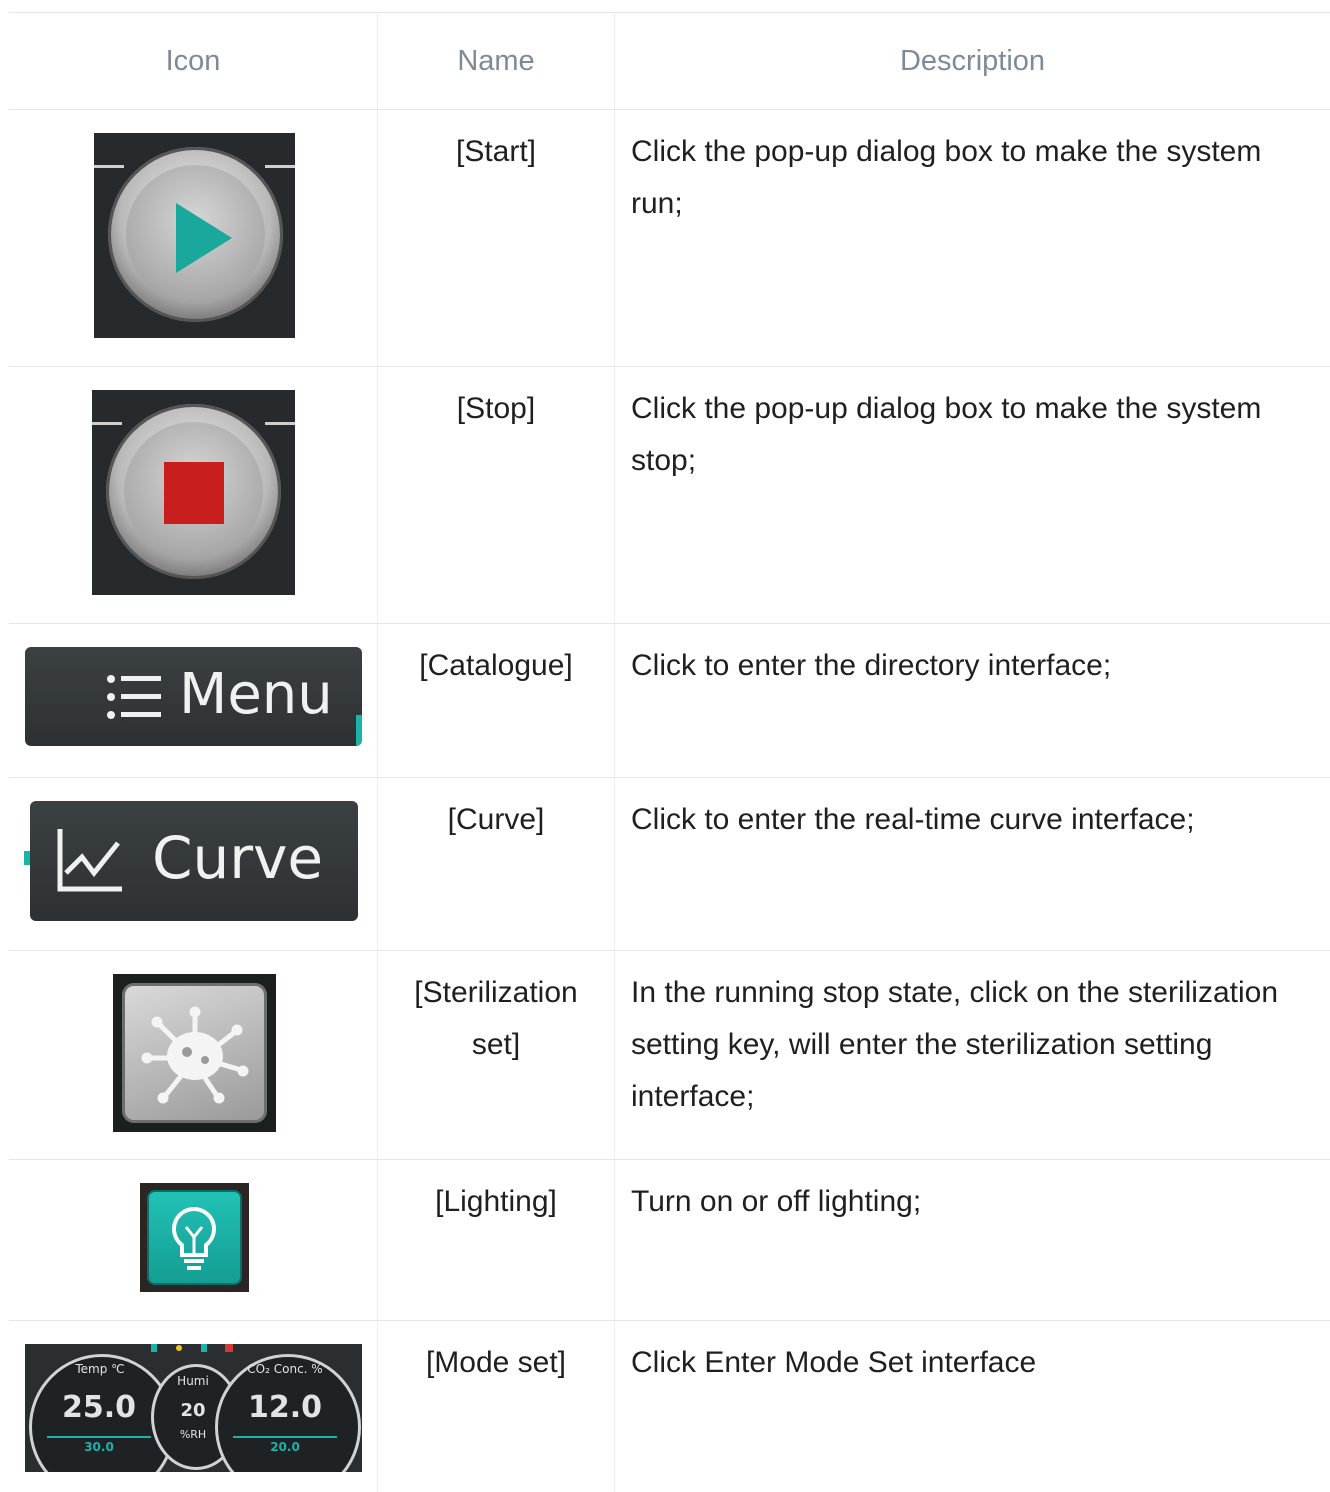  I want to click on humi-label: Humi, so click(193, 1381).